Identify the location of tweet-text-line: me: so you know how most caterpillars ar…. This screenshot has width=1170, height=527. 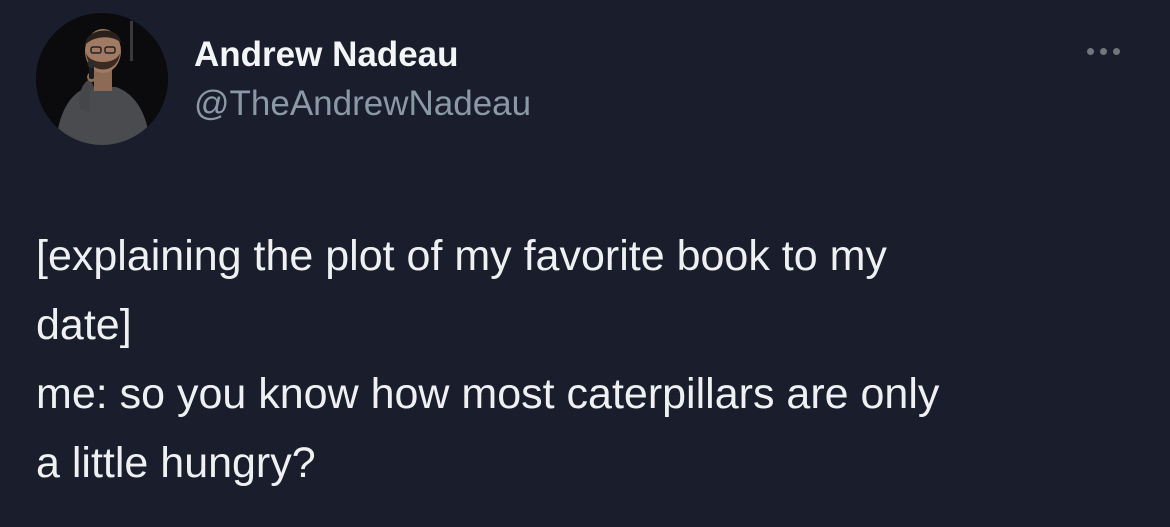
(488, 394).